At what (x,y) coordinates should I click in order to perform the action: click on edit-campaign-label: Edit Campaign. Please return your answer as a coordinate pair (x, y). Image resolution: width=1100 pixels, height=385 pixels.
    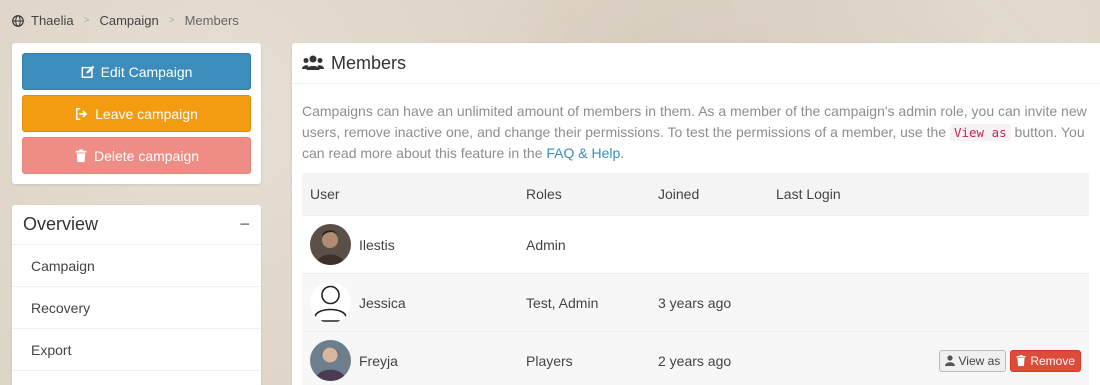
    Looking at the image, I should click on (146, 71).